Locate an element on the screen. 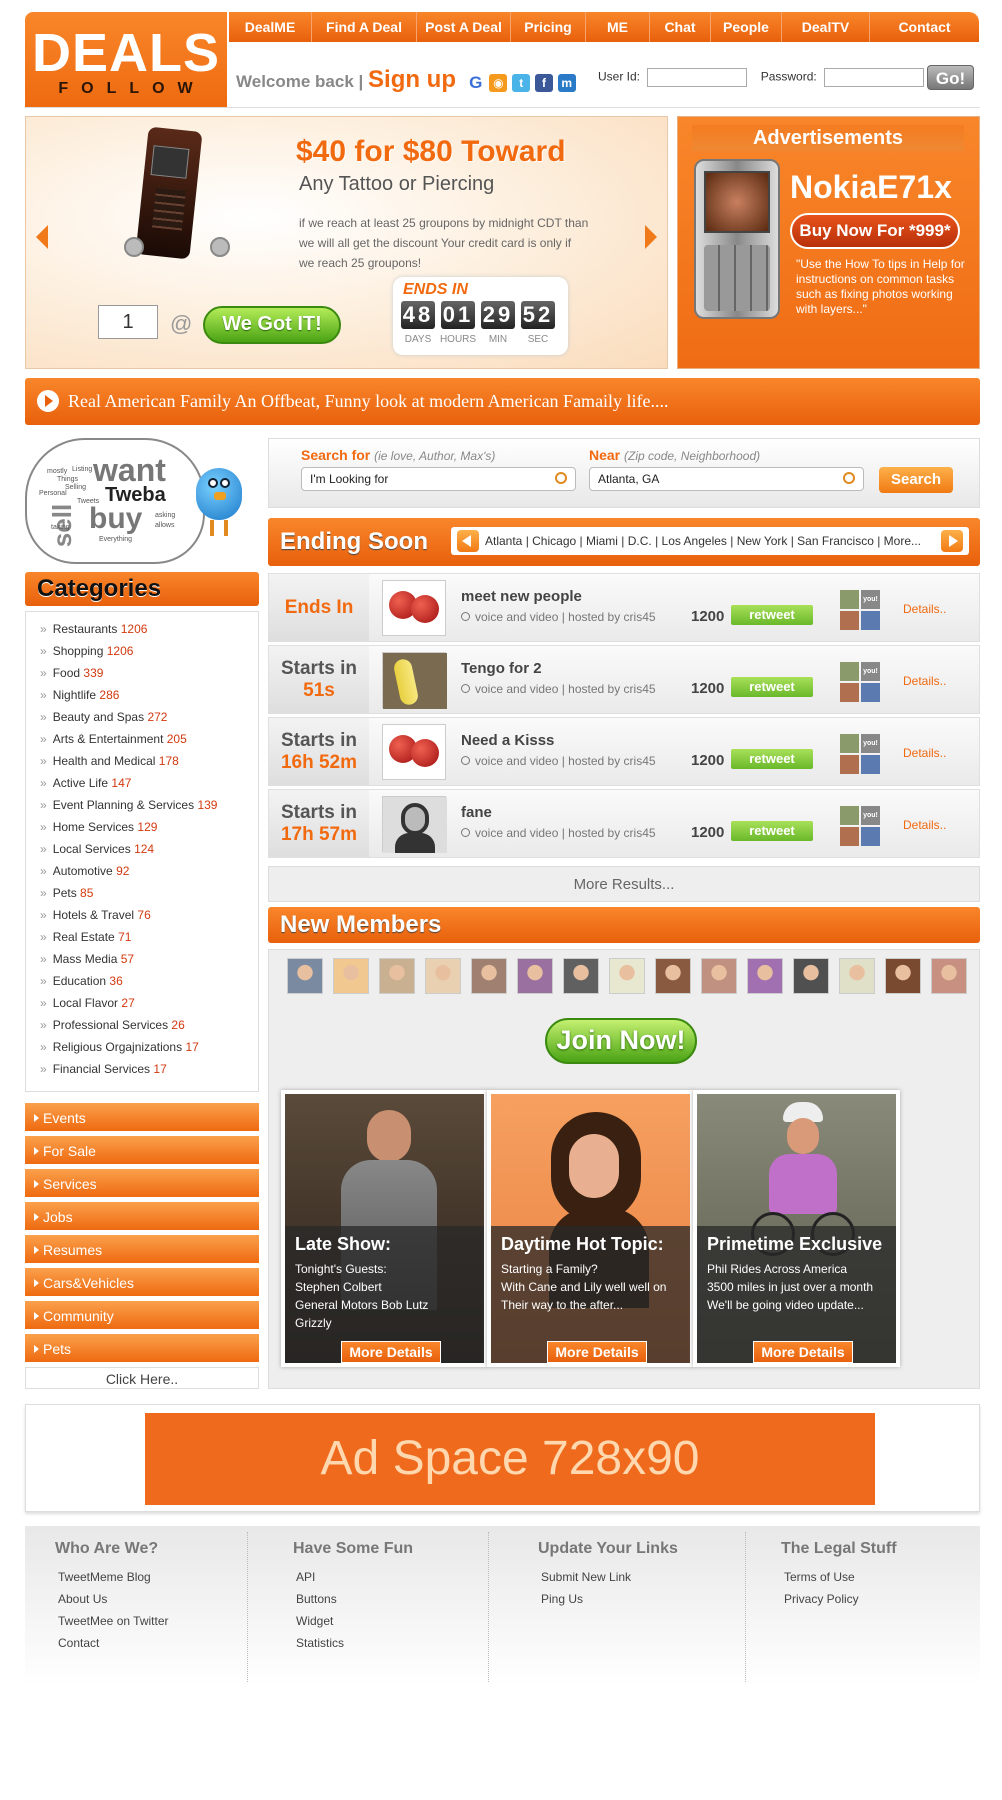 The image size is (1002, 1800). deal-name: Tengo for 2 is located at coordinates (501, 668).